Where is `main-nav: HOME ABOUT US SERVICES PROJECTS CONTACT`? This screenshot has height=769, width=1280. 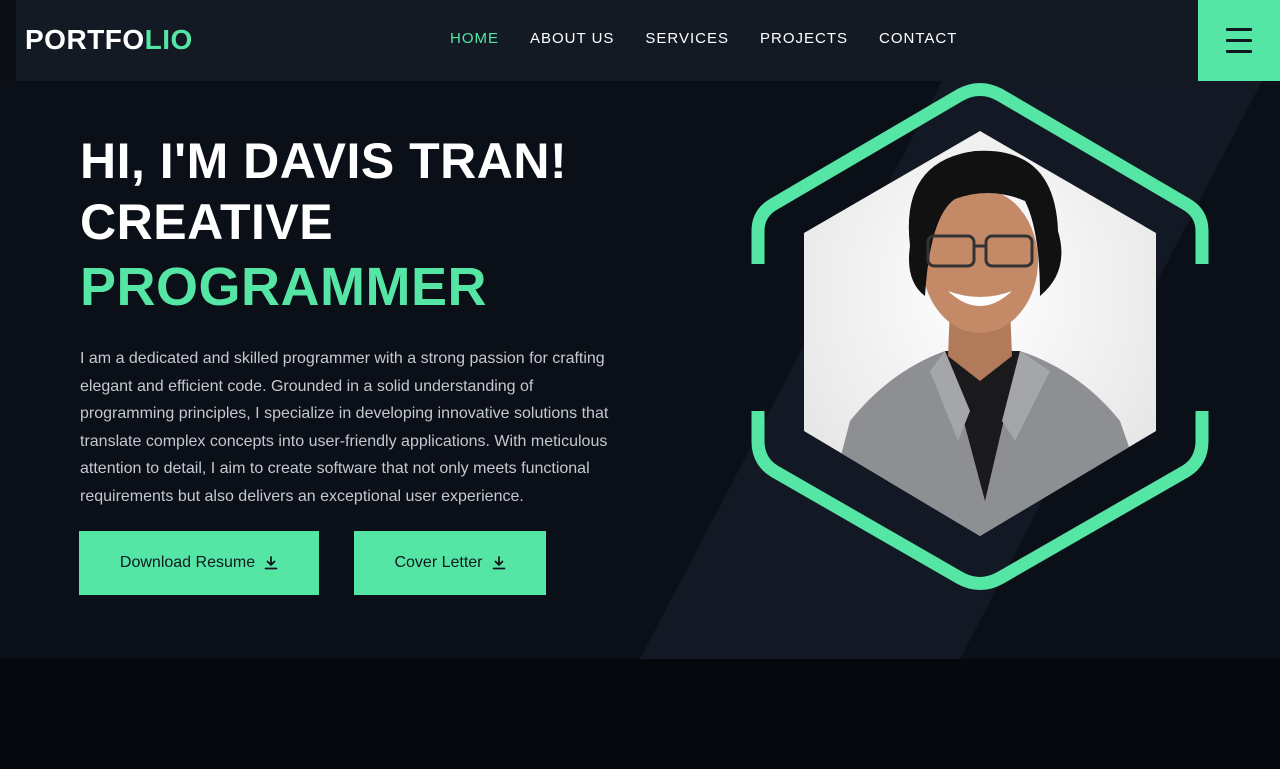
main-nav: HOME ABOUT US SERVICES PROJECTS CONTACT is located at coordinates (703, 39).